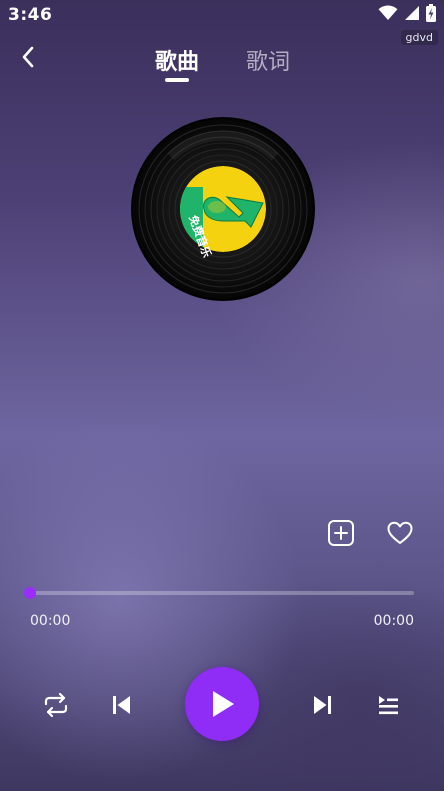  I want to click on back-button, so click(29, 57).